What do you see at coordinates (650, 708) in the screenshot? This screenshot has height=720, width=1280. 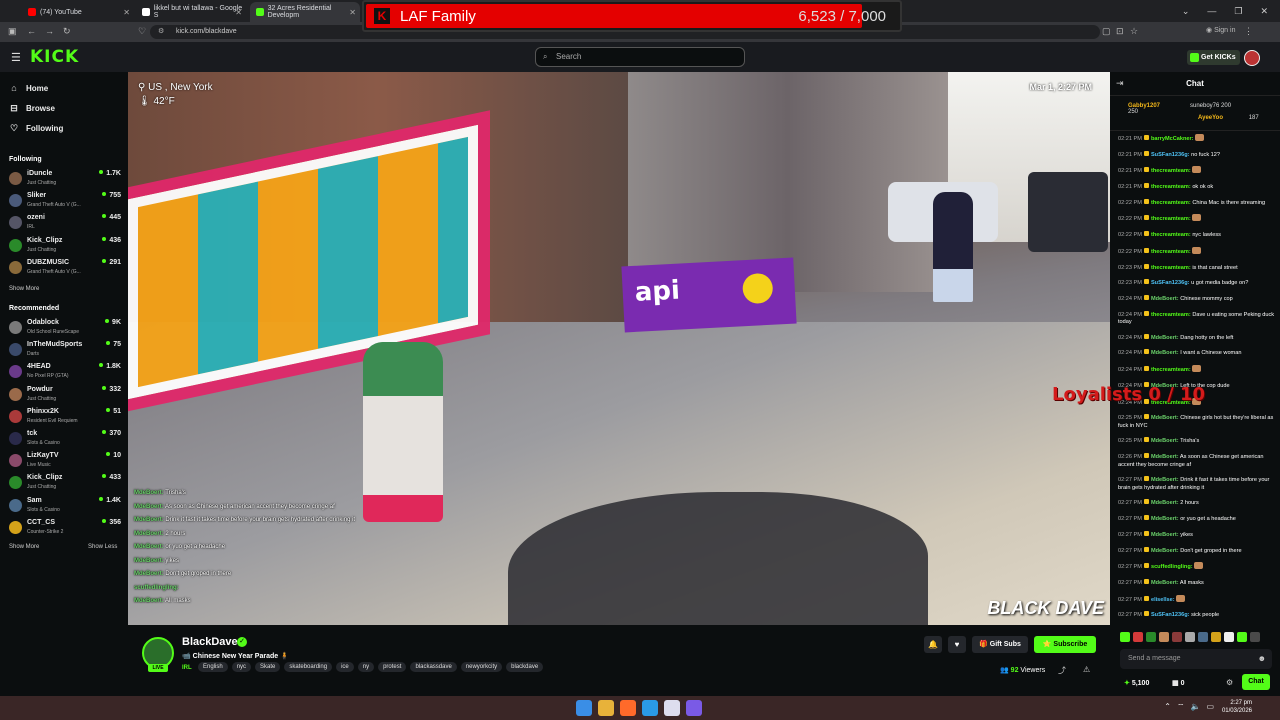 I see `edge-icon` at bounding box center [650, 708].